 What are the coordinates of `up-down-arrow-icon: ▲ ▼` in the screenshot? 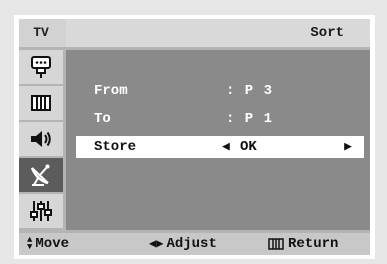 It's located at (30, 243).